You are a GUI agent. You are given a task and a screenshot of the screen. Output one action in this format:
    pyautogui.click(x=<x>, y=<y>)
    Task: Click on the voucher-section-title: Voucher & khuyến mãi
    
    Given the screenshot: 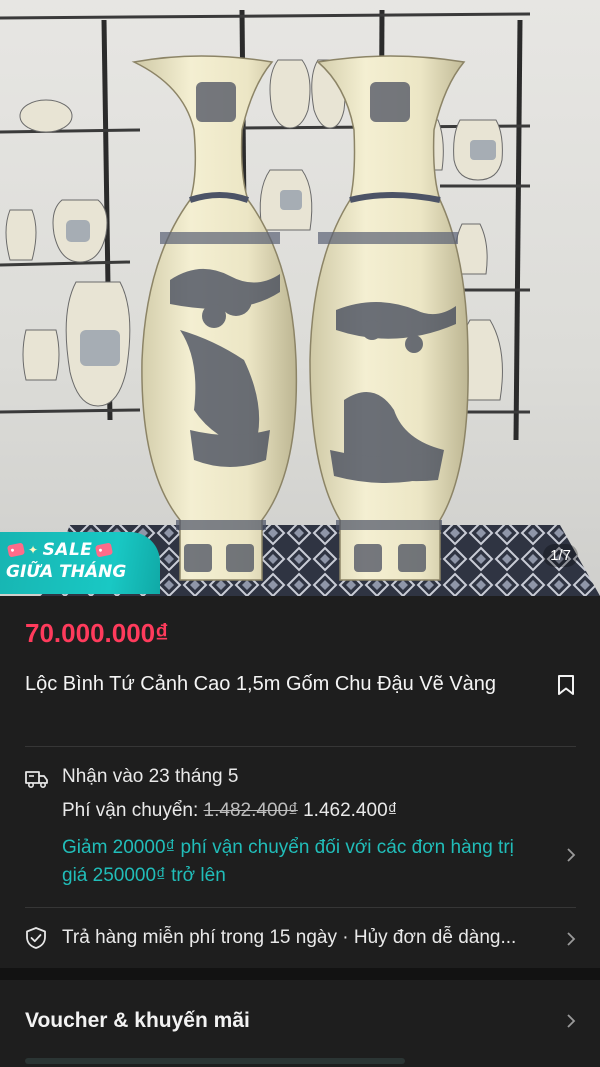 What is the action you would take?
    pyautogui.click(x=137, y=1020)
    